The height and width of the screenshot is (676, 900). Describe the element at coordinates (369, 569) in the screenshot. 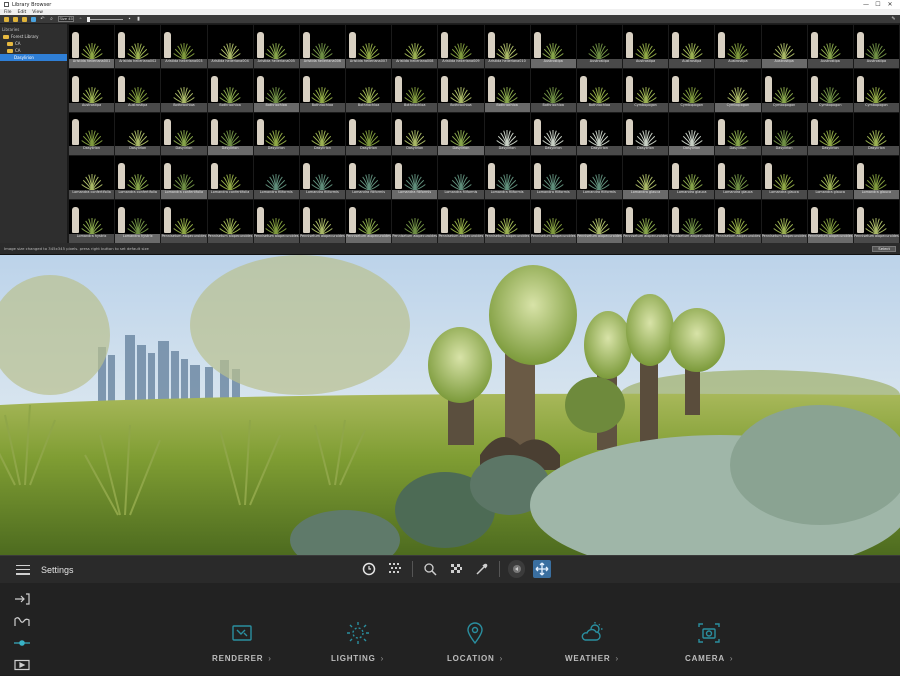

I see `clock-icon` at that location.